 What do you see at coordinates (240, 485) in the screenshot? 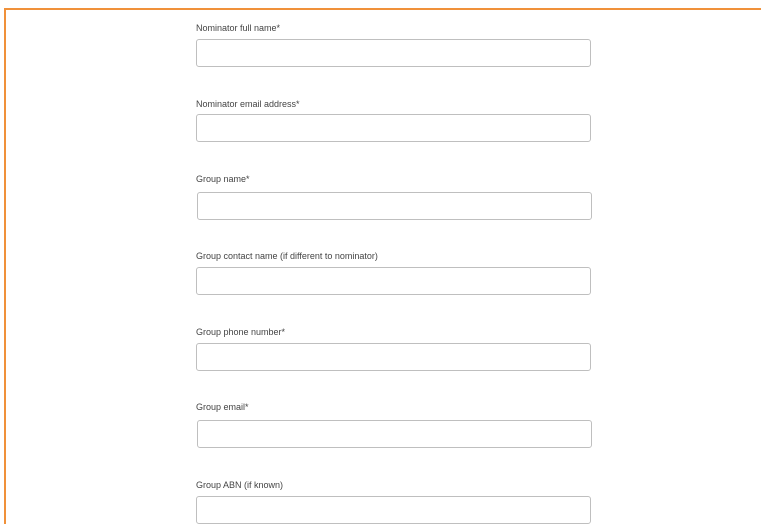
I see `group-abn-label: Group ABN (if known)` at bounding box center [240, 485].